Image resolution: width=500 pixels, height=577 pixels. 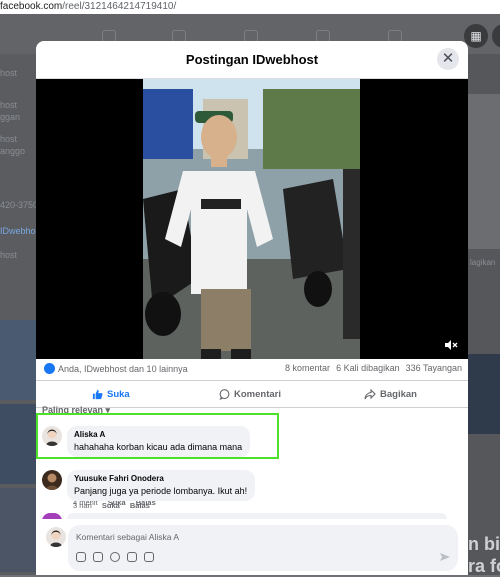 What do you see at coordinates (451, 345) in the screenshot?
I see `mute-icon` at bounding box center [451, 345].